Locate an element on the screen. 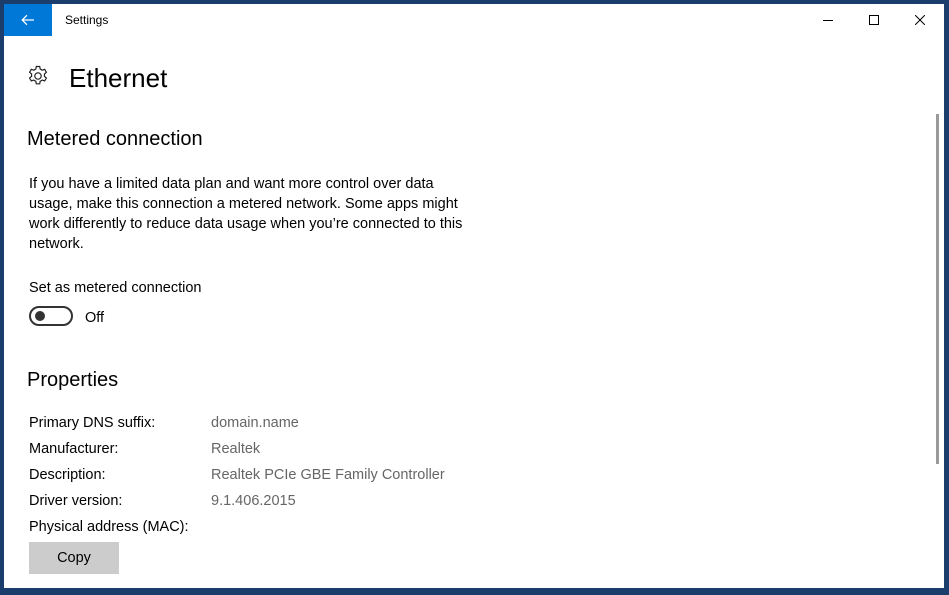  toggle-knob is located at coordinates (40, 316).